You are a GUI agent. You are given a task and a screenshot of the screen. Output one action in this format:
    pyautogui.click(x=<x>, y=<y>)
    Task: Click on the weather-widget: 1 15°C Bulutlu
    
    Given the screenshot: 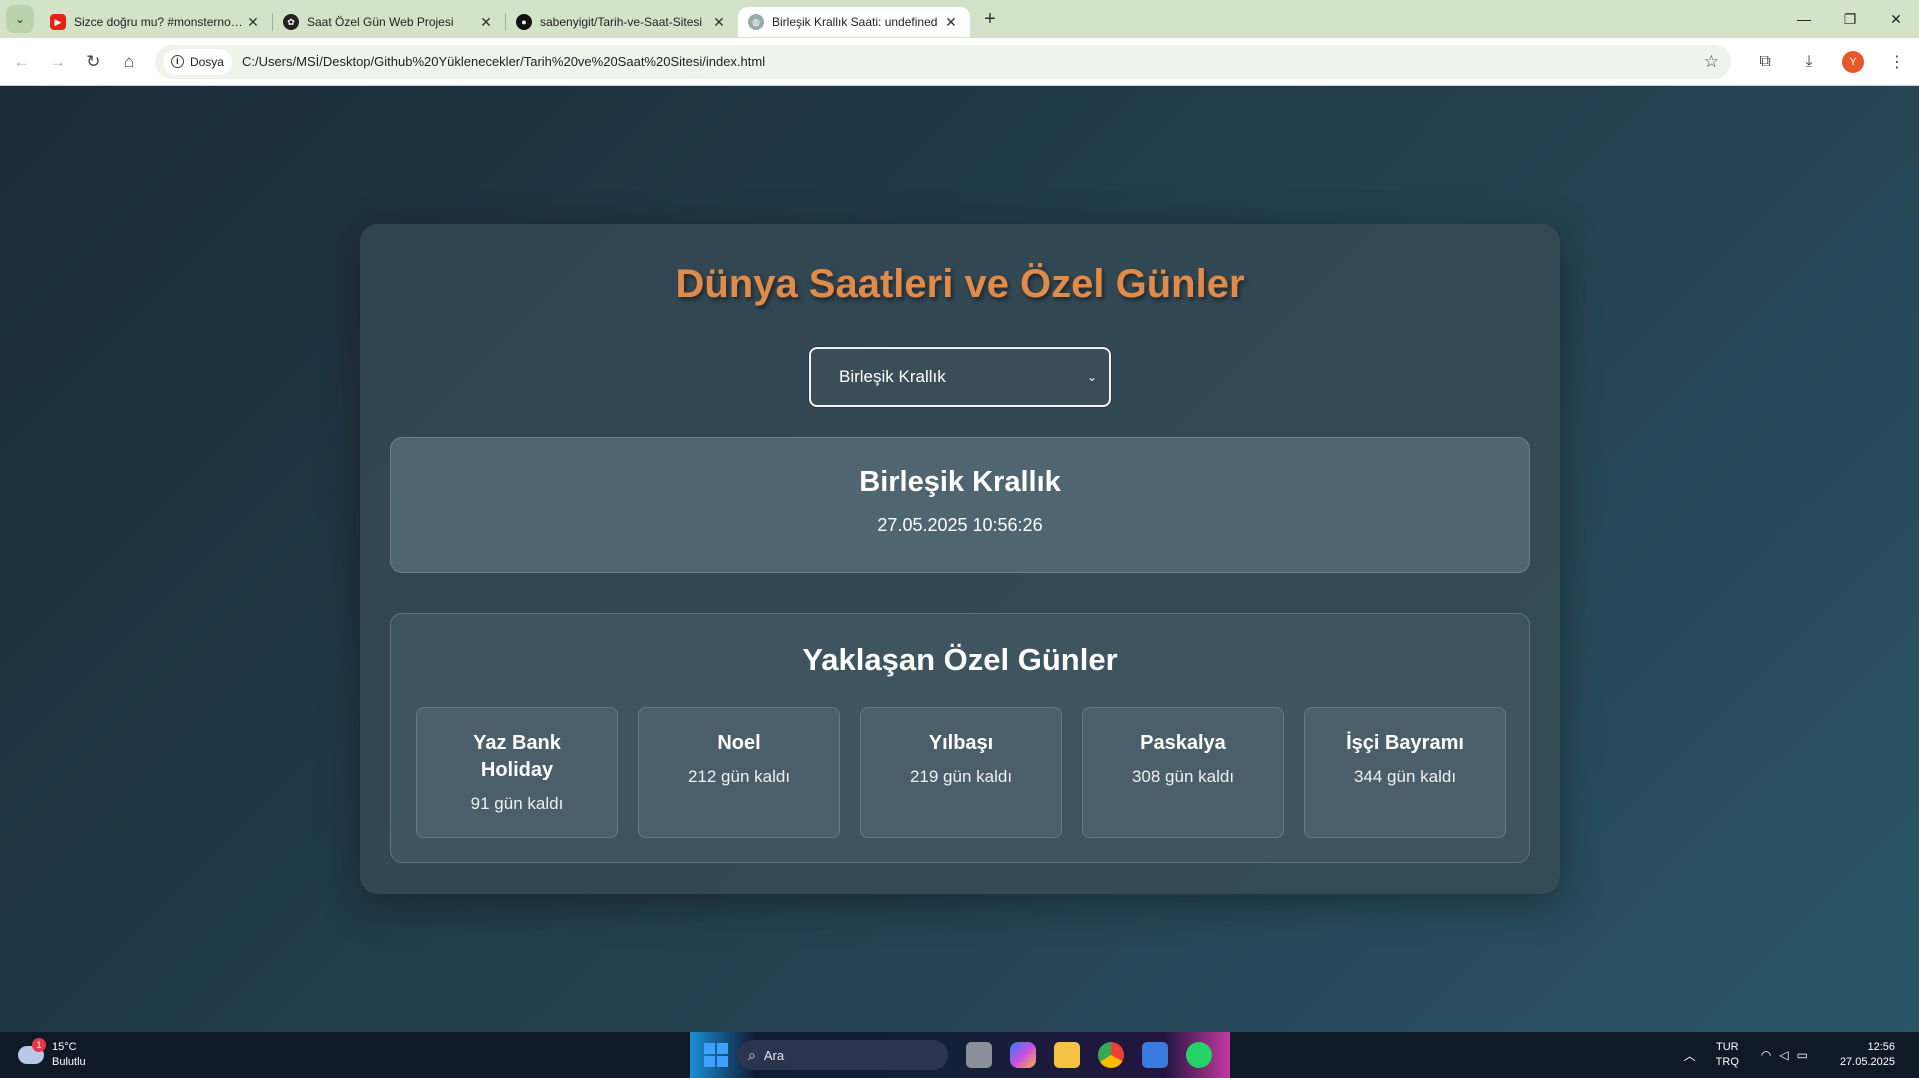 What is the action you would take?
    pyautogui.click(x=78, y=1054)
    